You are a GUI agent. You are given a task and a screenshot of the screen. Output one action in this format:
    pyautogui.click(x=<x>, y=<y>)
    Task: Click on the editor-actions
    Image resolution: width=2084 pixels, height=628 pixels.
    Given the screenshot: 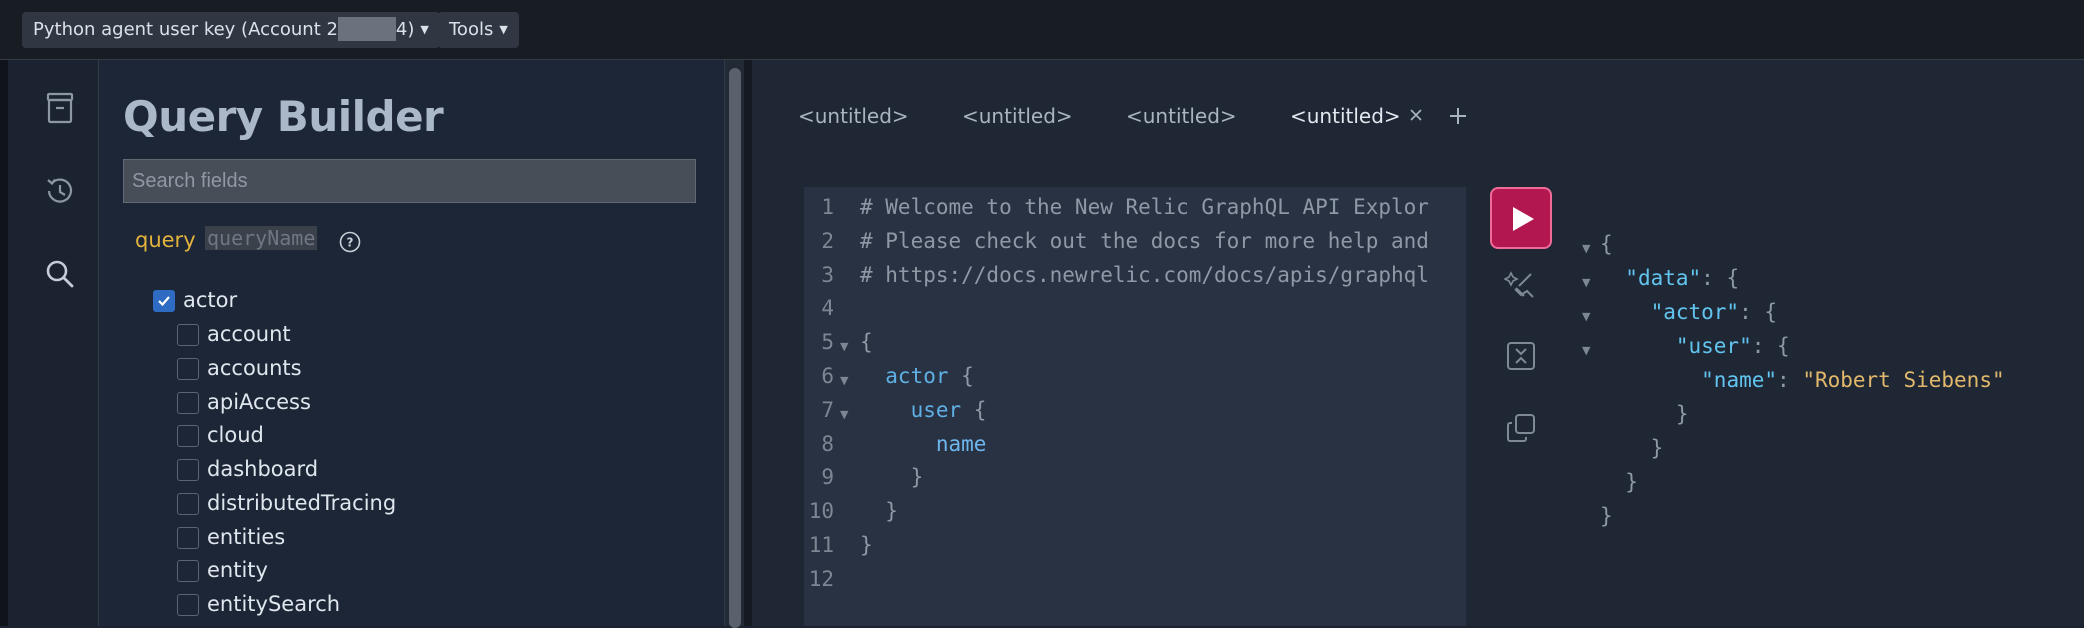 What is the action you would take?
    pyautogui.click(x=1520, y=406)
    